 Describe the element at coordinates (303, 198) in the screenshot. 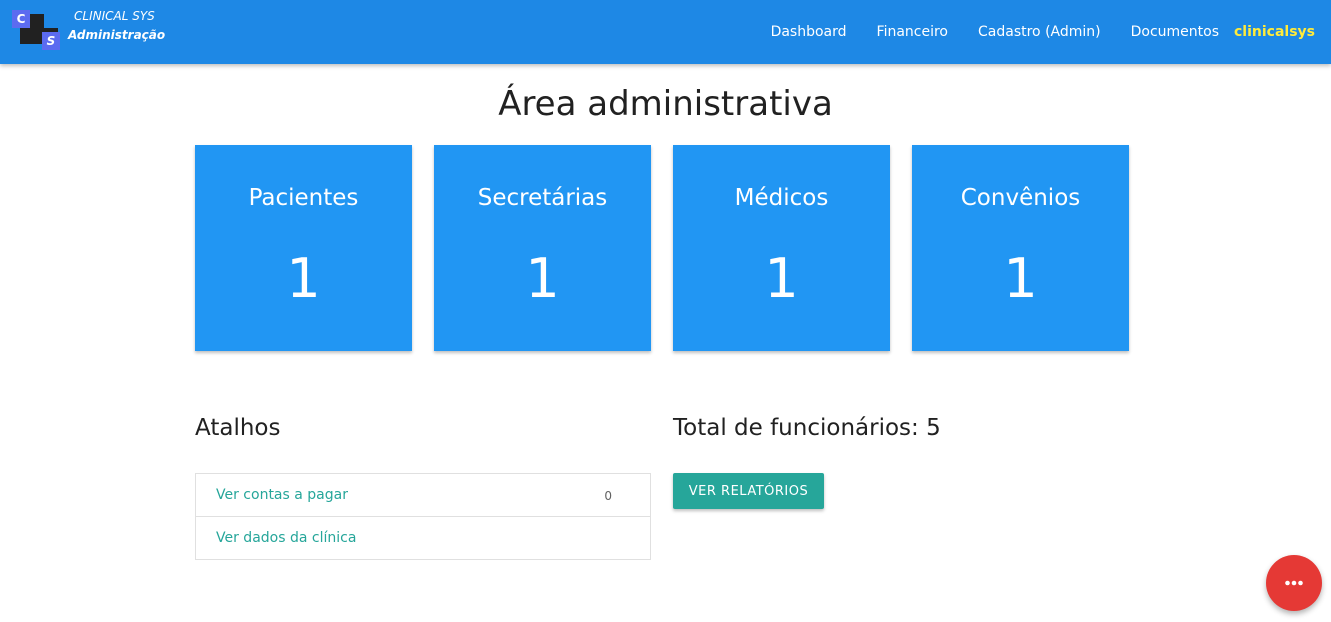

I see `card-label: Pacientes` at that location.